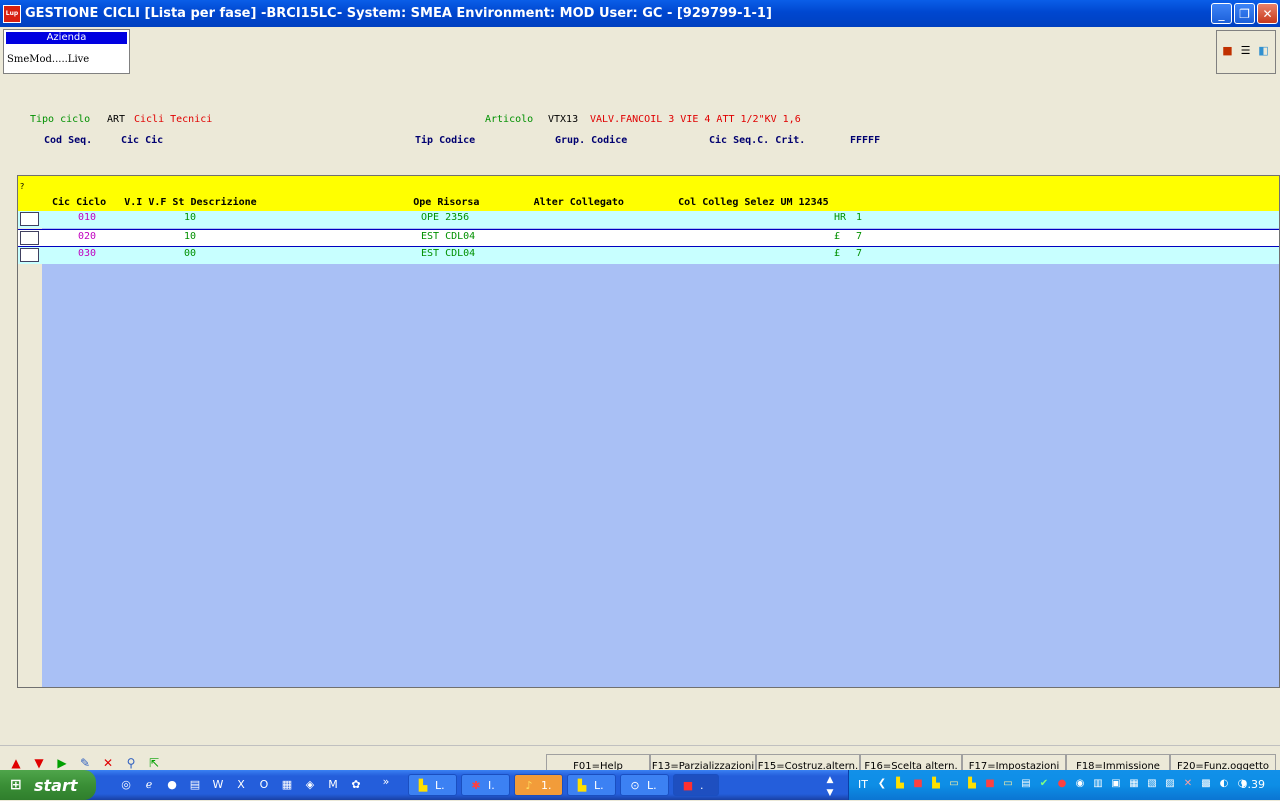 The width and height of the screenshot is (1280, 801). What do you see at coordinates (644, 785) in the screenshot?
I see `task-button: ⊙ L.` at bounding box center [644, 785].